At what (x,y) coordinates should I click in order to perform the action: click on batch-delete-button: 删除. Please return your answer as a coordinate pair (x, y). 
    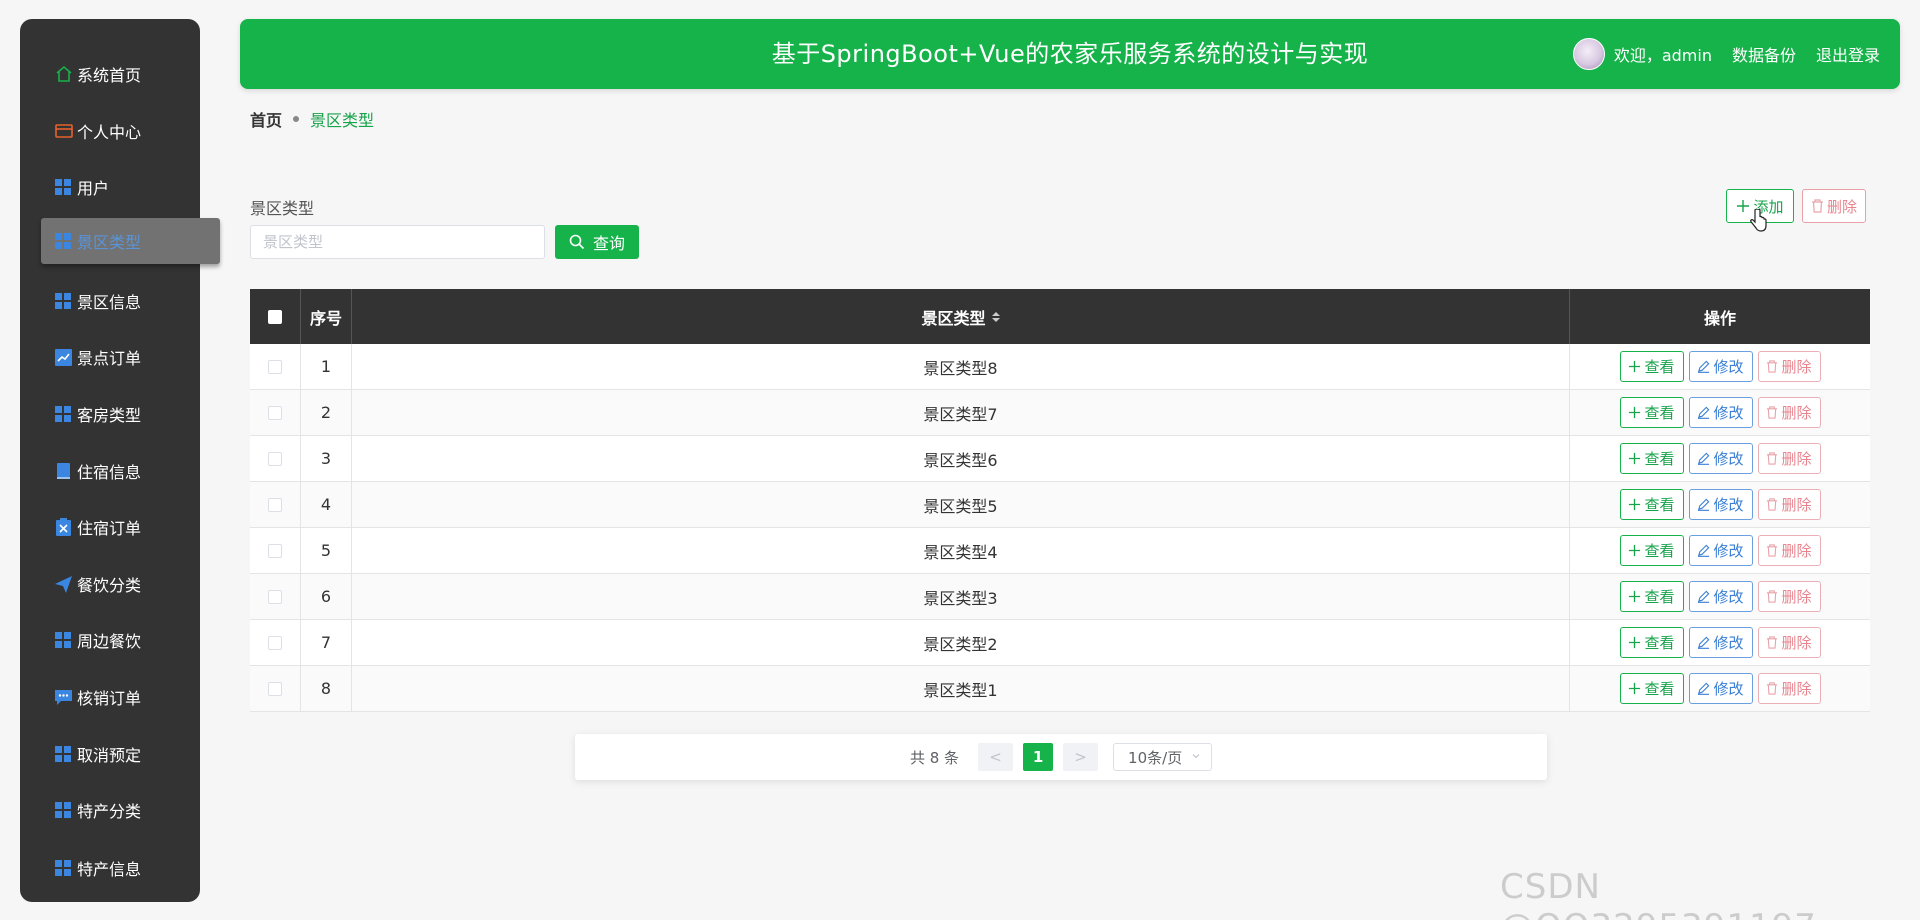
    Looking at the image, I should click on (1834, 206).